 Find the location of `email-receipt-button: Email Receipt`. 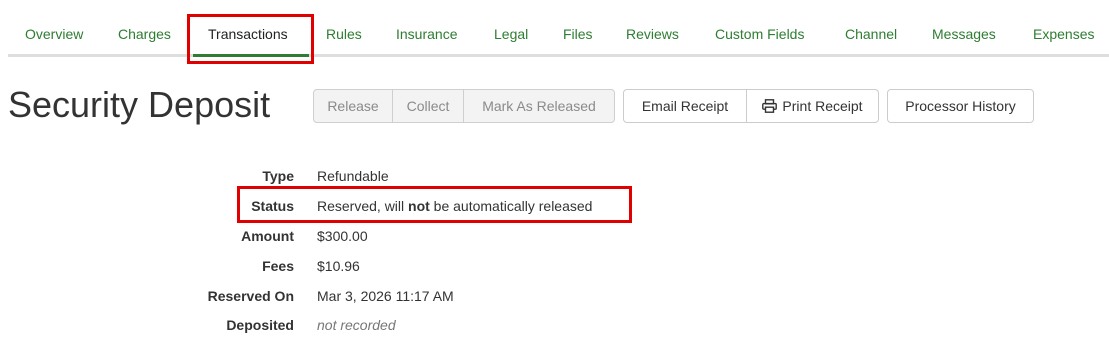

email-receipt-button: Email Receipt is located at coordinates (685, 106).